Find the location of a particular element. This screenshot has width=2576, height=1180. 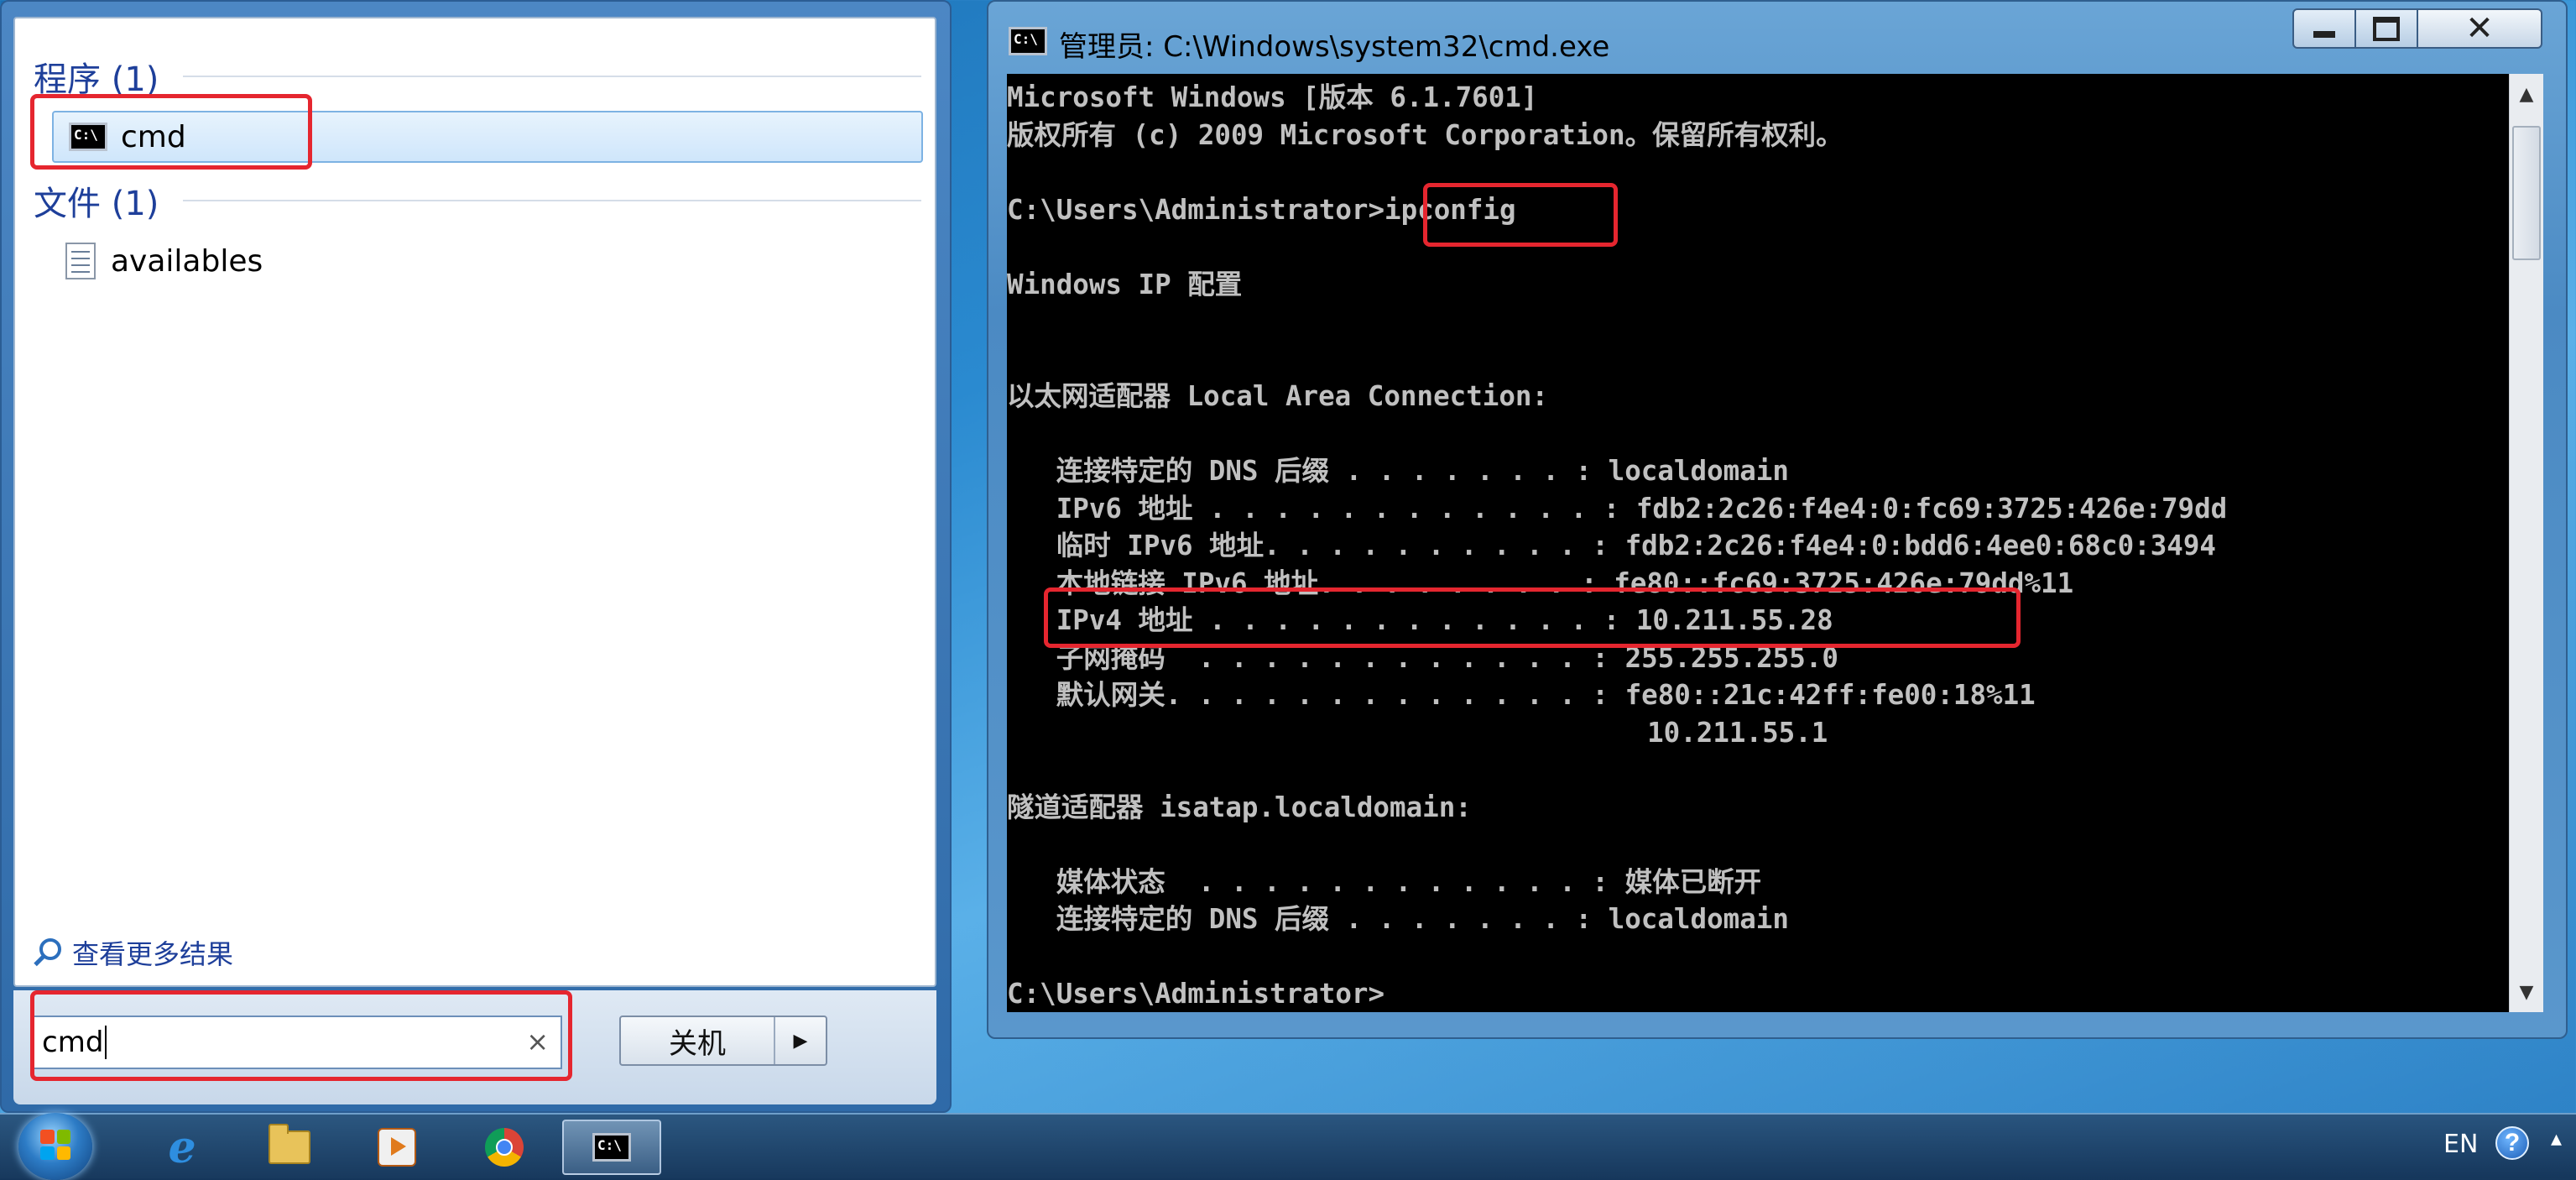

taskbar-item-chrome is located at coordinates (504, 1148).